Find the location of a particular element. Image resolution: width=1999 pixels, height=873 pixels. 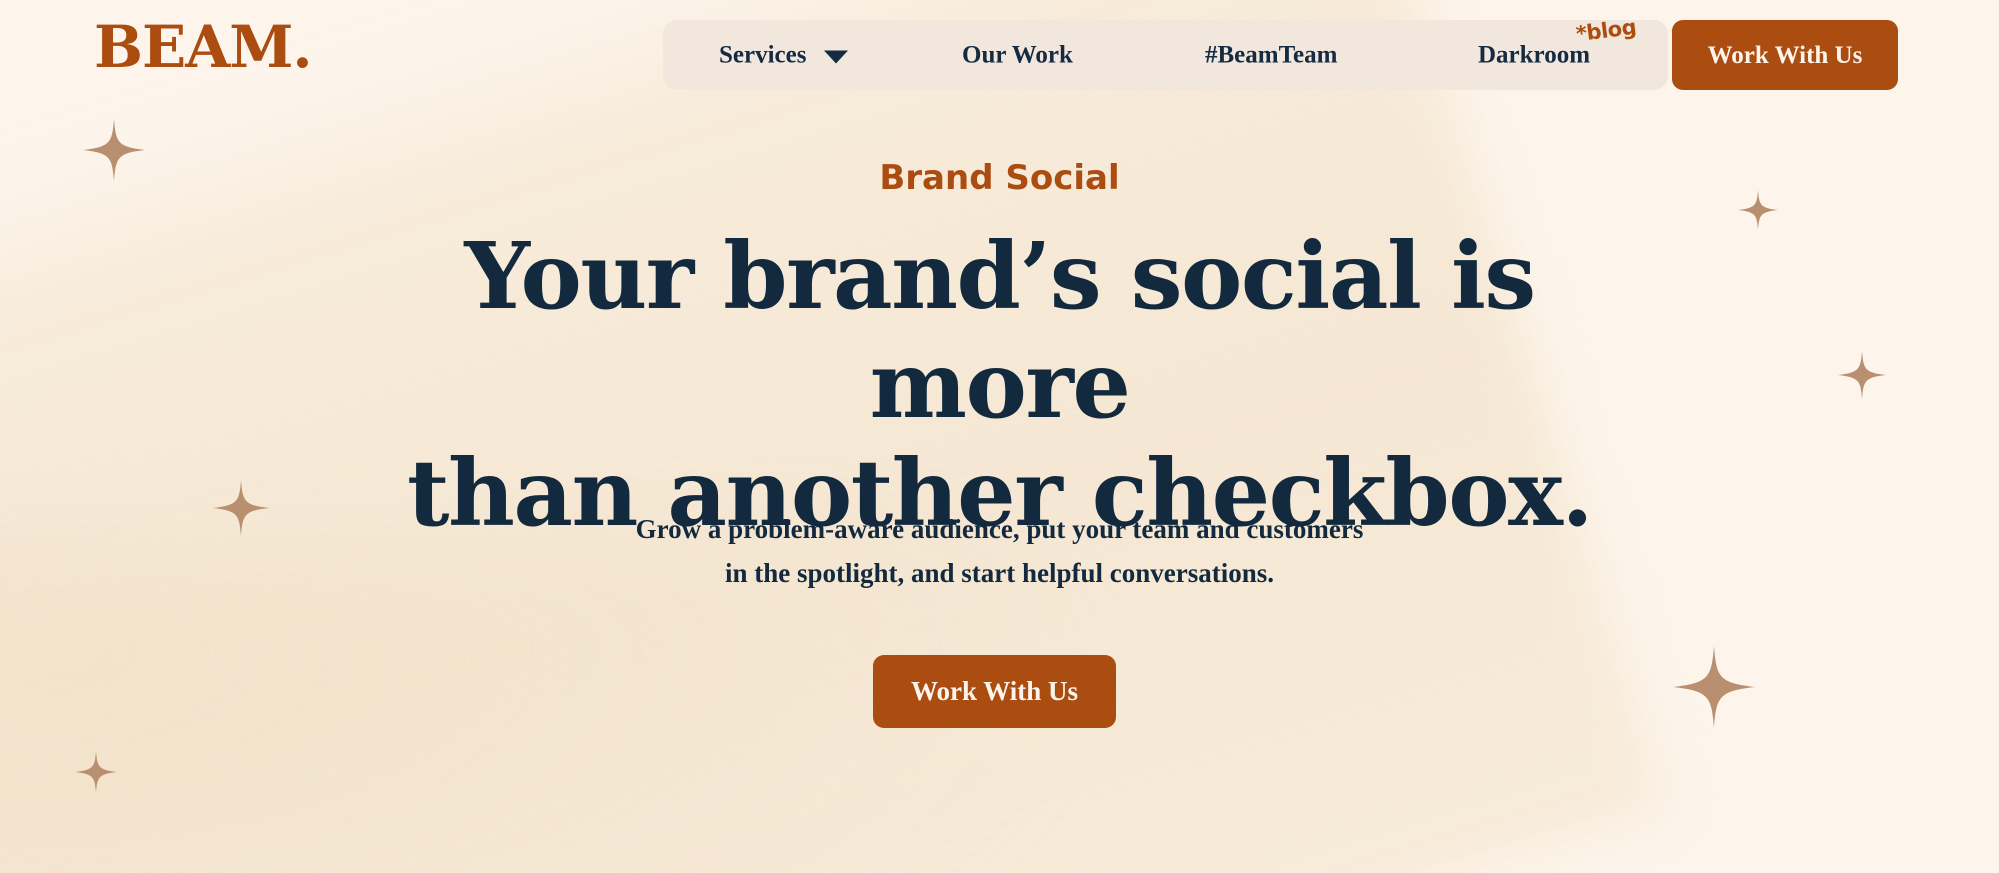

nav-item-beam-team-label: #BeamTeam is located at coordinates (1271, 55).